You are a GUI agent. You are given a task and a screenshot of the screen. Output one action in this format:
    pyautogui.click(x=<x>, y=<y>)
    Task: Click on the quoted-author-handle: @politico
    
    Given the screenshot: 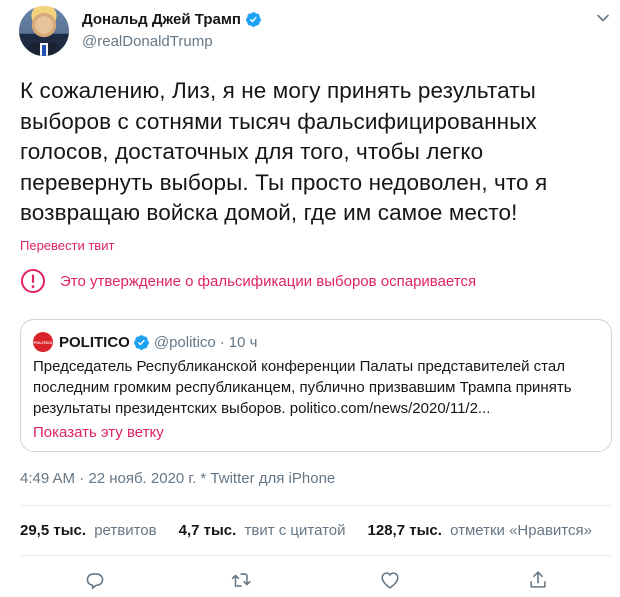 What is the action you would take?
    pyautogui.click(x=184, y=342)
    